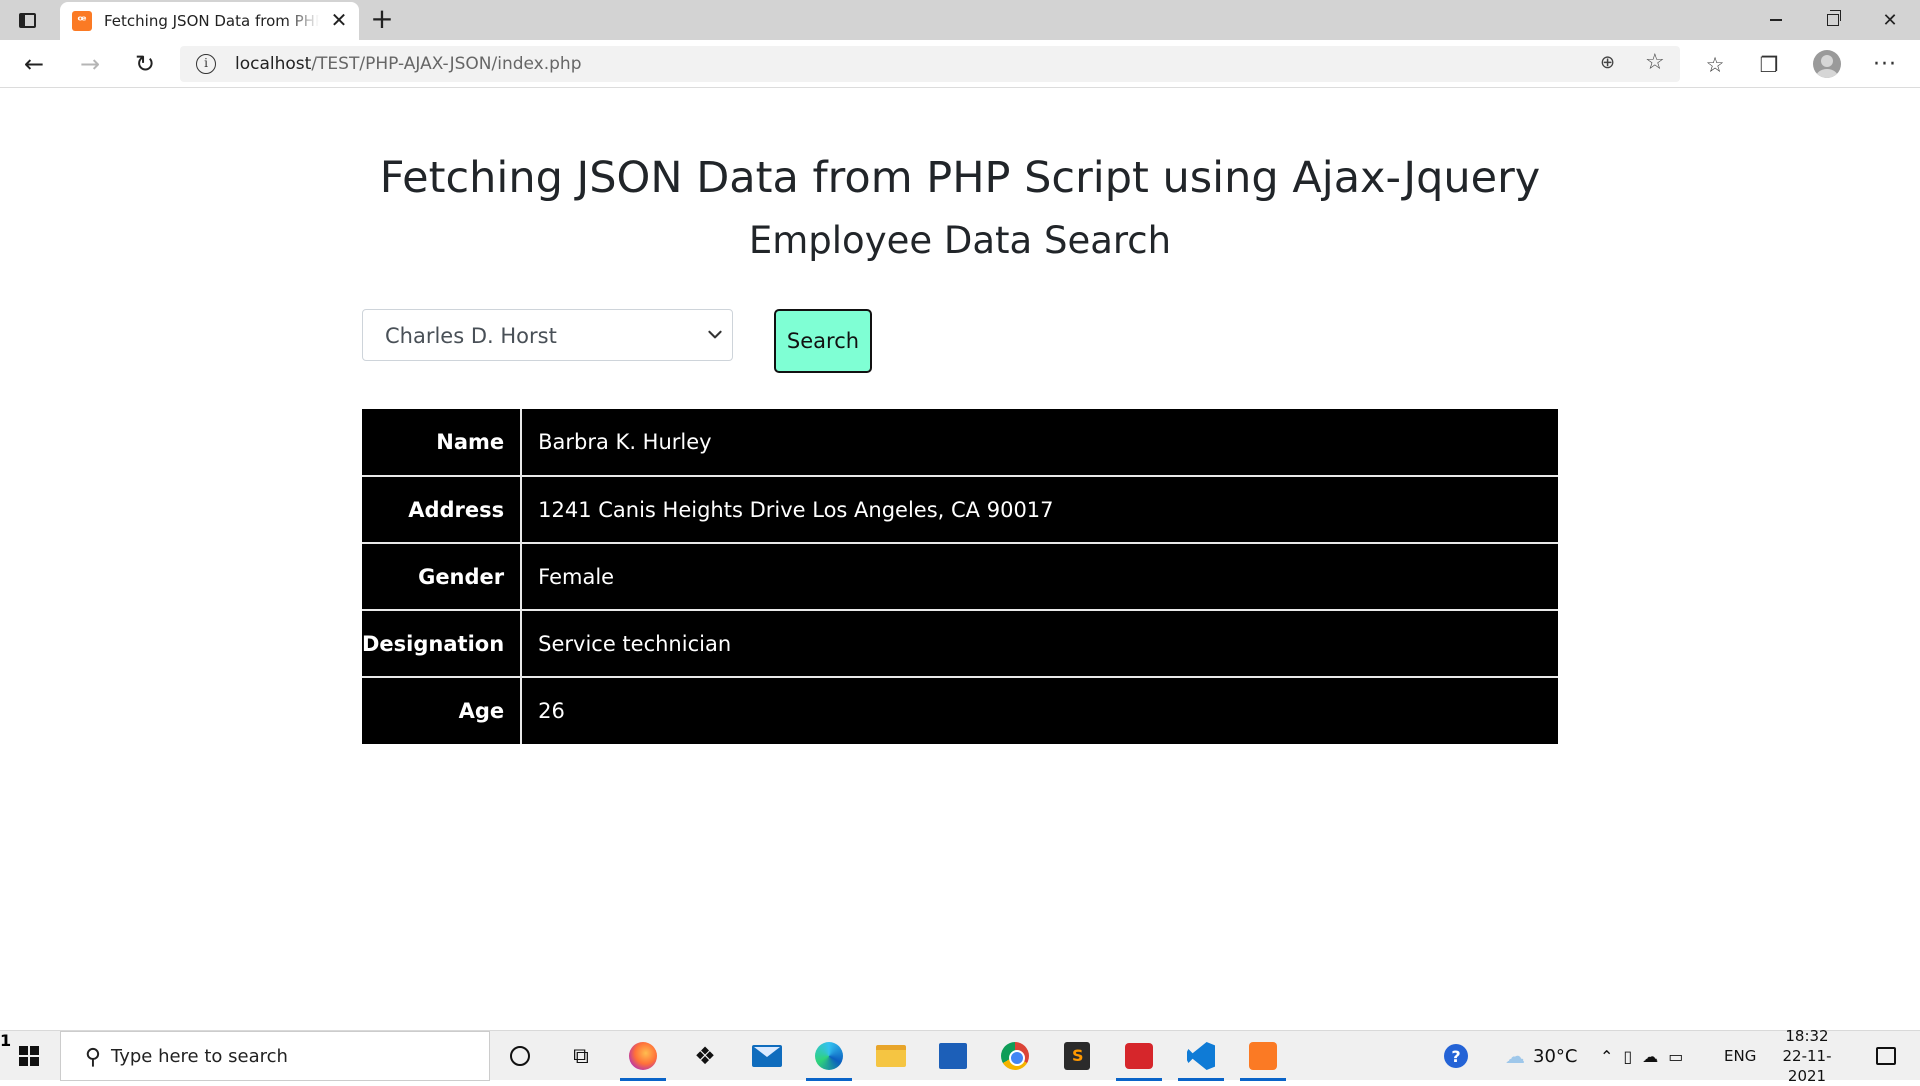 This screenshot has height=1086, width=1920. I want to click on row-label-address: Address, so click(442, 510).